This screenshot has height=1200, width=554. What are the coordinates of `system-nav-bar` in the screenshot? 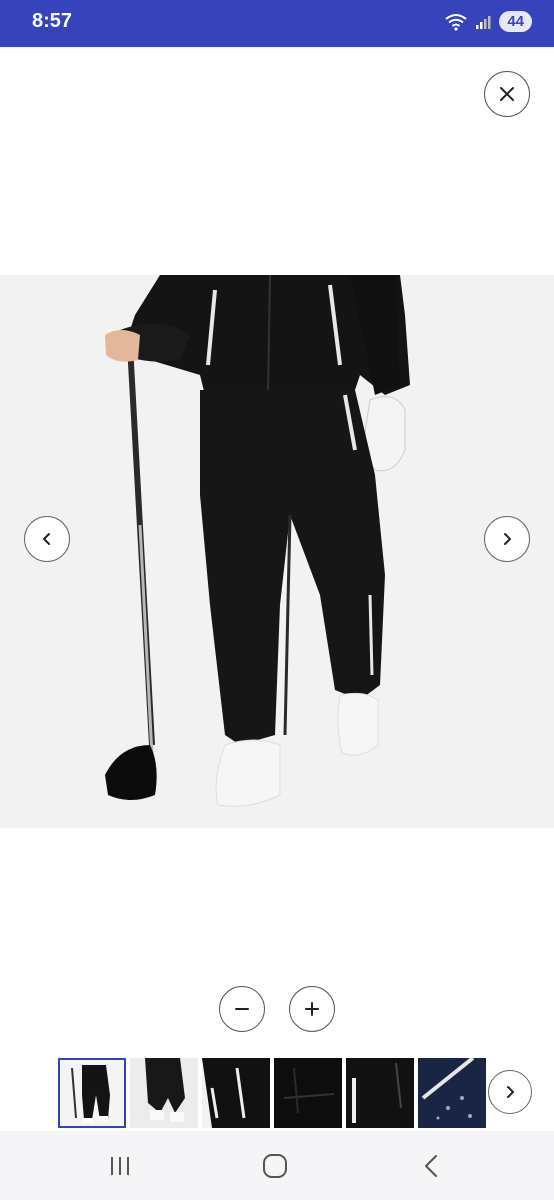 It's located at (277, 1165).